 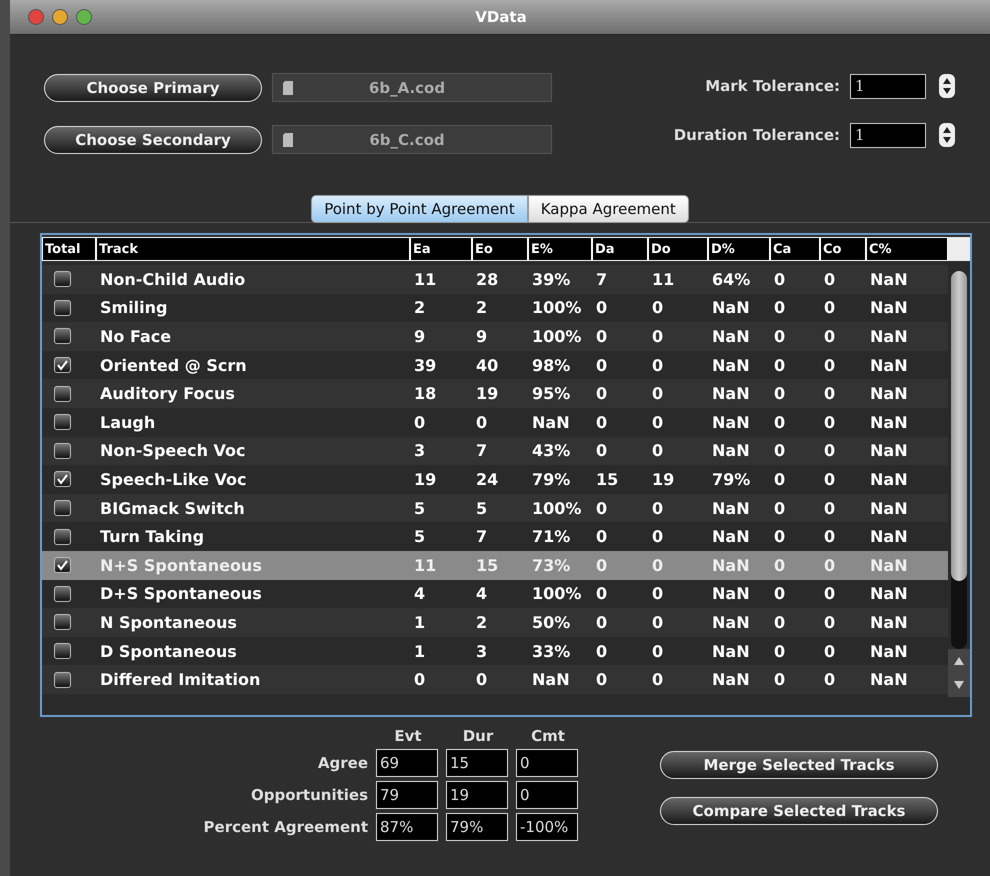 What do you see at coordinates (620, 249) in the screenshot?
I see `column-header: Da` at bounding box center [620, 249].